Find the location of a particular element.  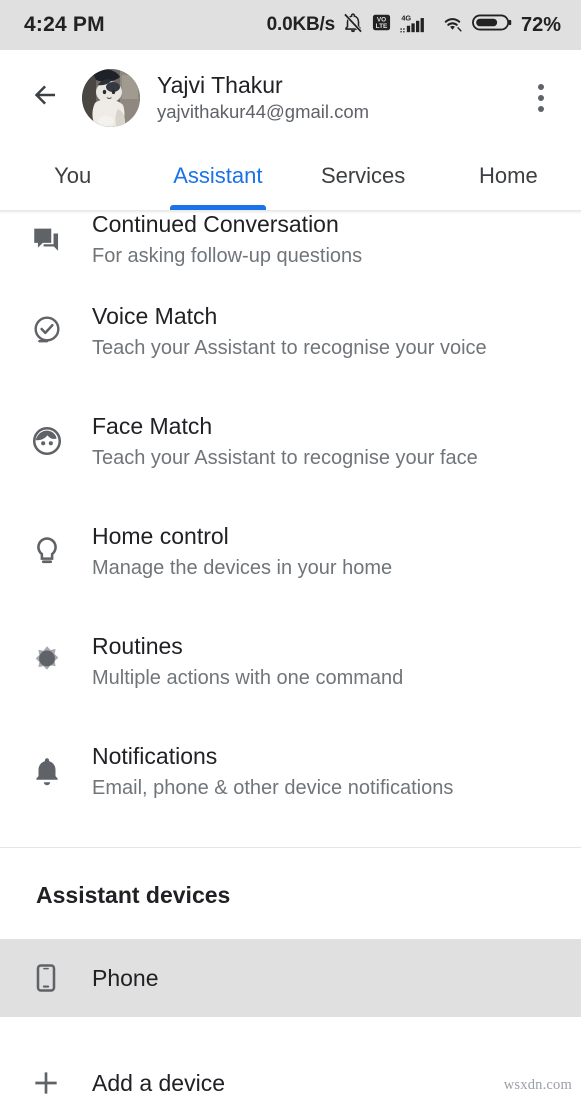

network-speed-label: 0.0KB/s is located at coordinates (301, 24).